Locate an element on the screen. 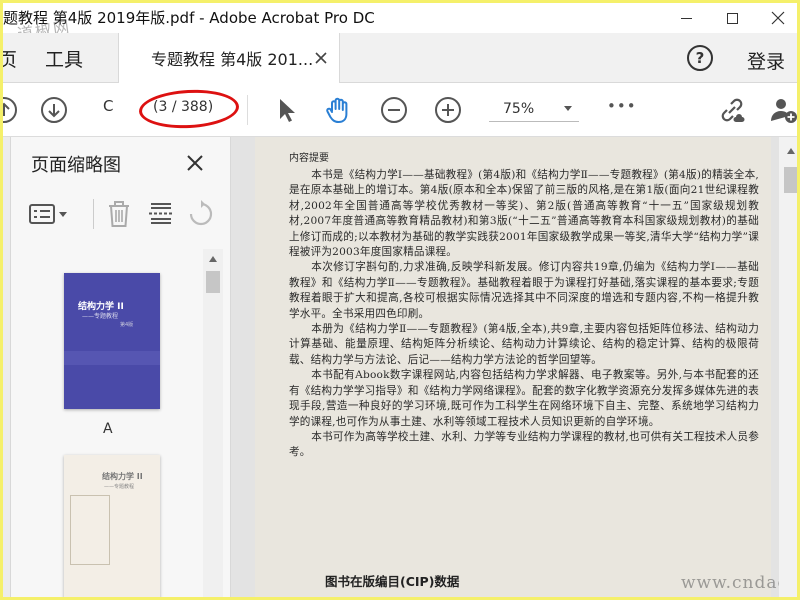  share-link-icon is located at coordinates (732, 110).